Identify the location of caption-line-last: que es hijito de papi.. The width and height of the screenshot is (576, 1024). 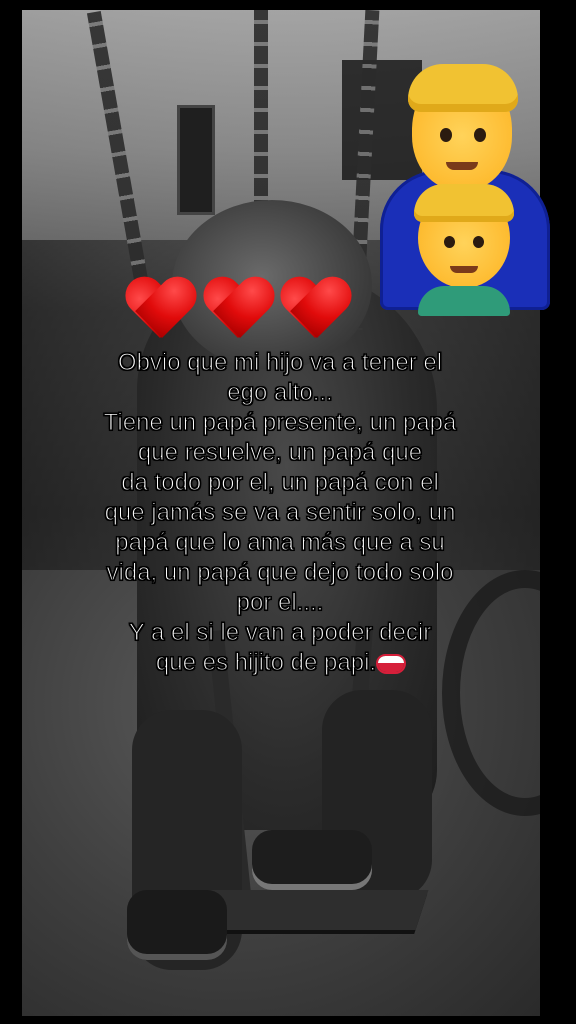
(280, 663).